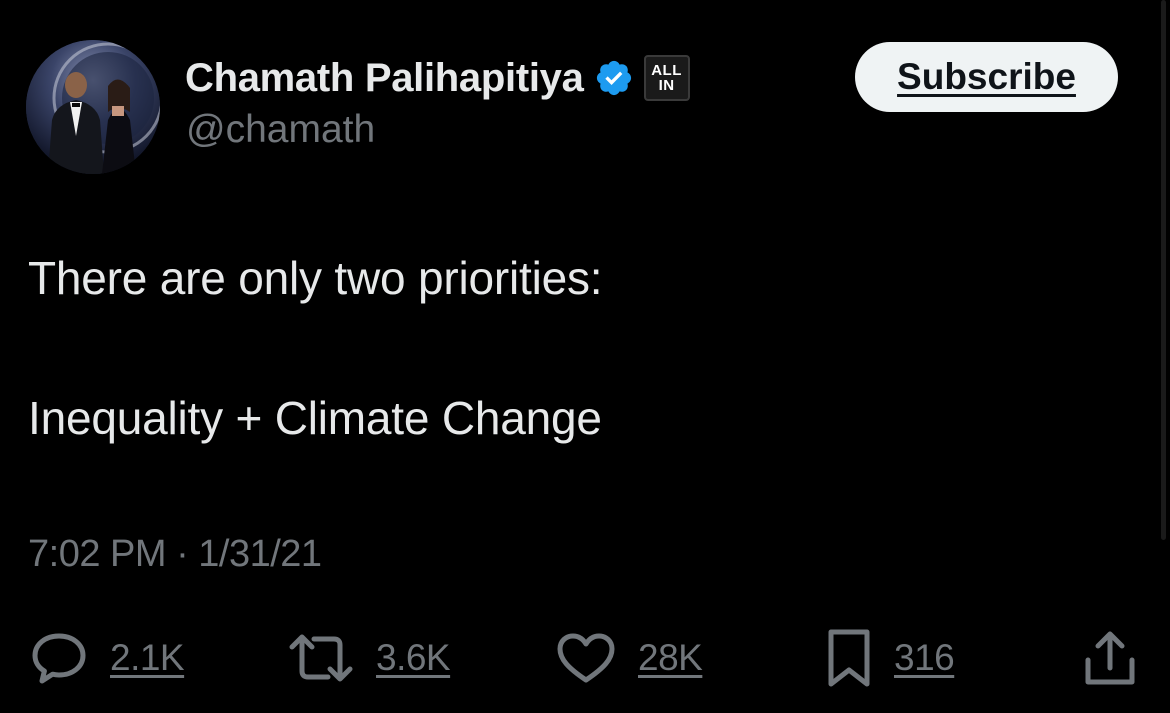  What do you see at coordinates (629, 658) in the screenshot?
I see `like-button: 28K` at bounding box center [629, 658].